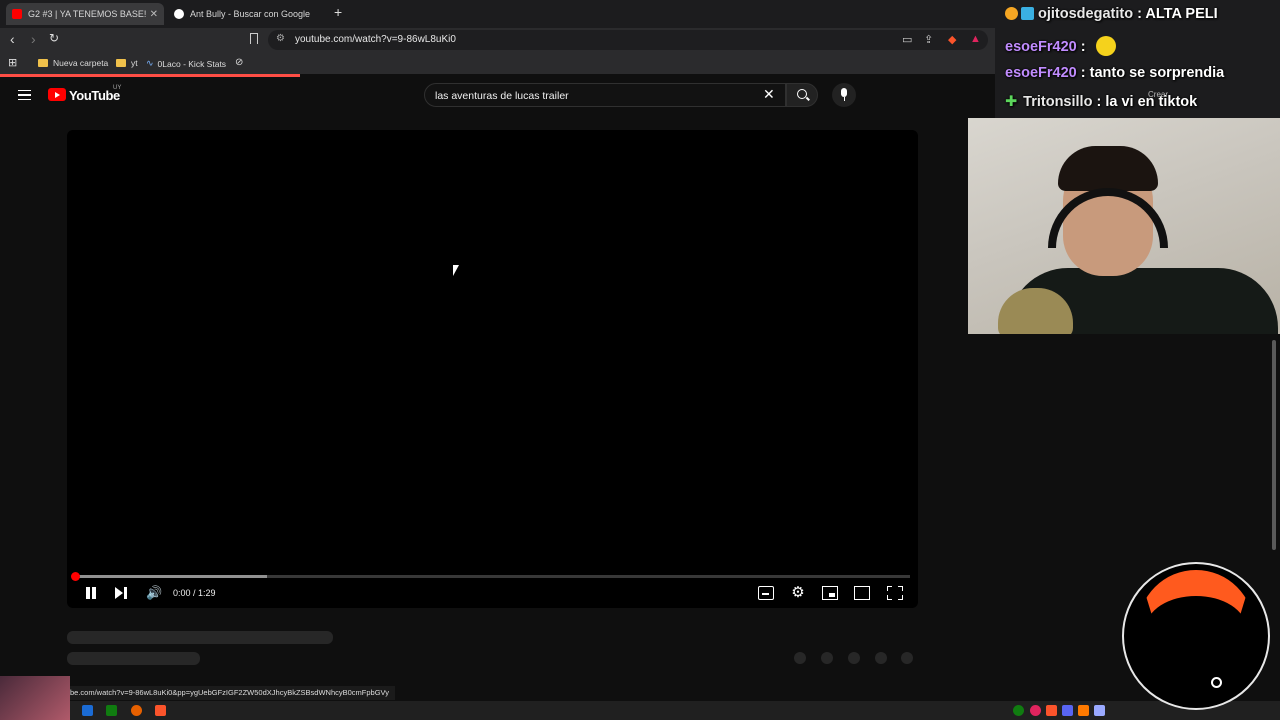 Image resolution: width=1280 pixels, height=720 pixels. I want to click on chat-text: tanto se sorprendia, so click(1157, 73).